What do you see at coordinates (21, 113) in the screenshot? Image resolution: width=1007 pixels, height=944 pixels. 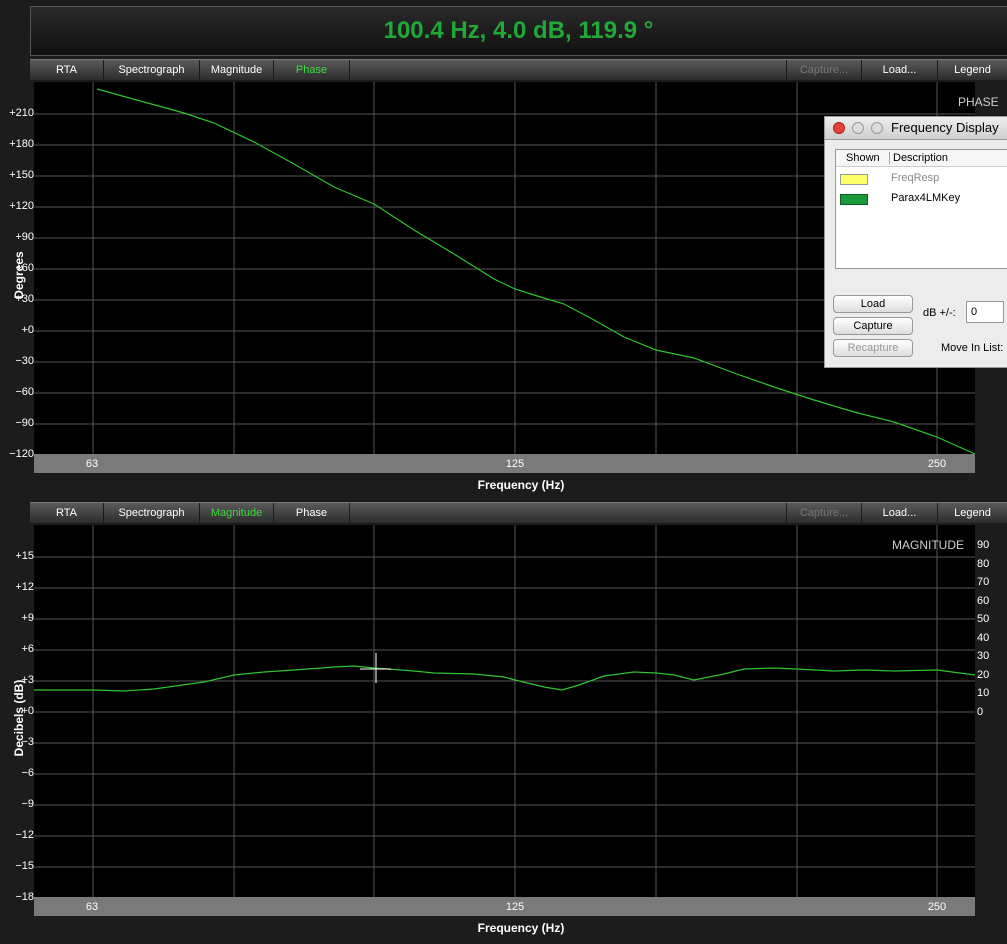 I see `y-tick-label: +210` at bounding box center [21, 113].